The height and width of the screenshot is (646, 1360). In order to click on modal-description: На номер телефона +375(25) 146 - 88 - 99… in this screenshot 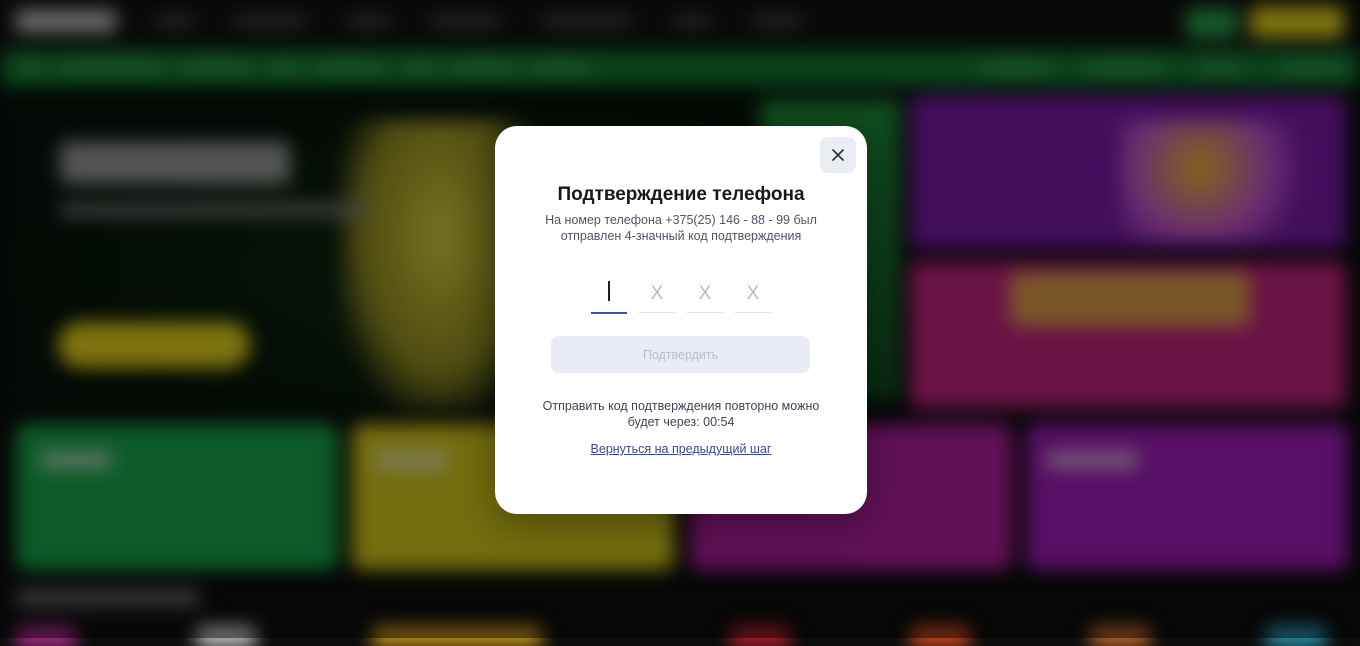, I will do `click(681, 228)`.